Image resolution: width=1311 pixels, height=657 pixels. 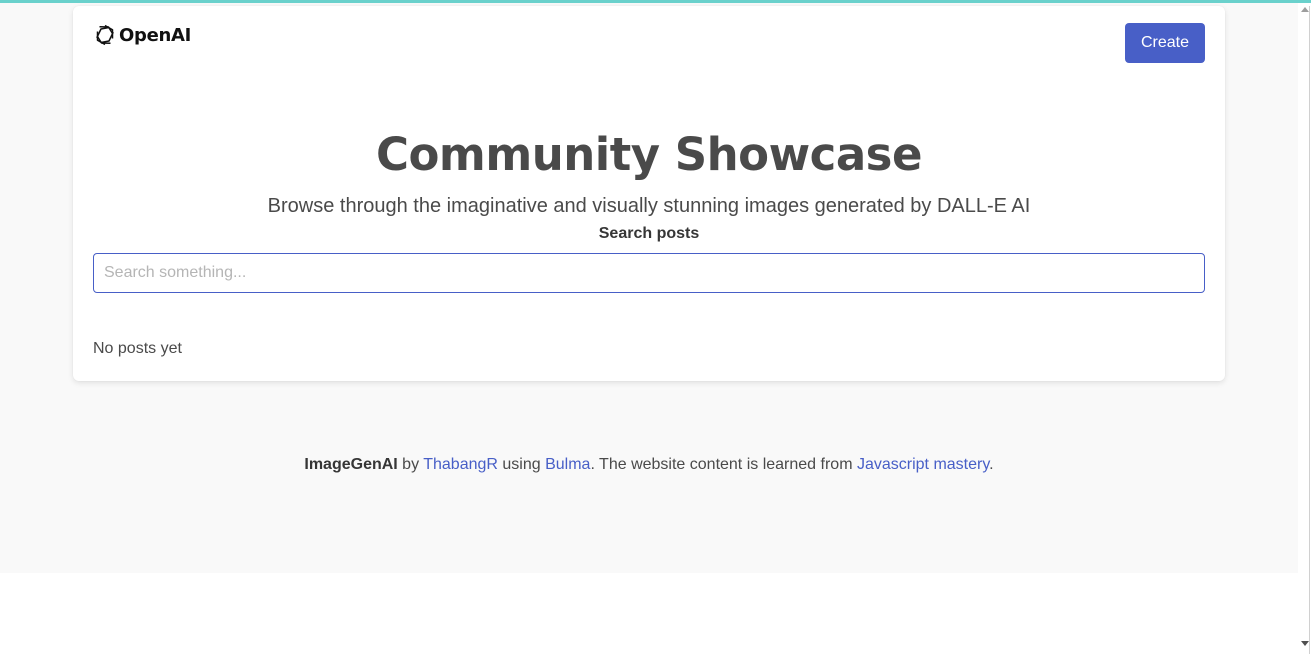 What do you see at coordinates (521, 464) in the screenshot?
I see `footer-using-text: using` at bounding box center [521, 464].